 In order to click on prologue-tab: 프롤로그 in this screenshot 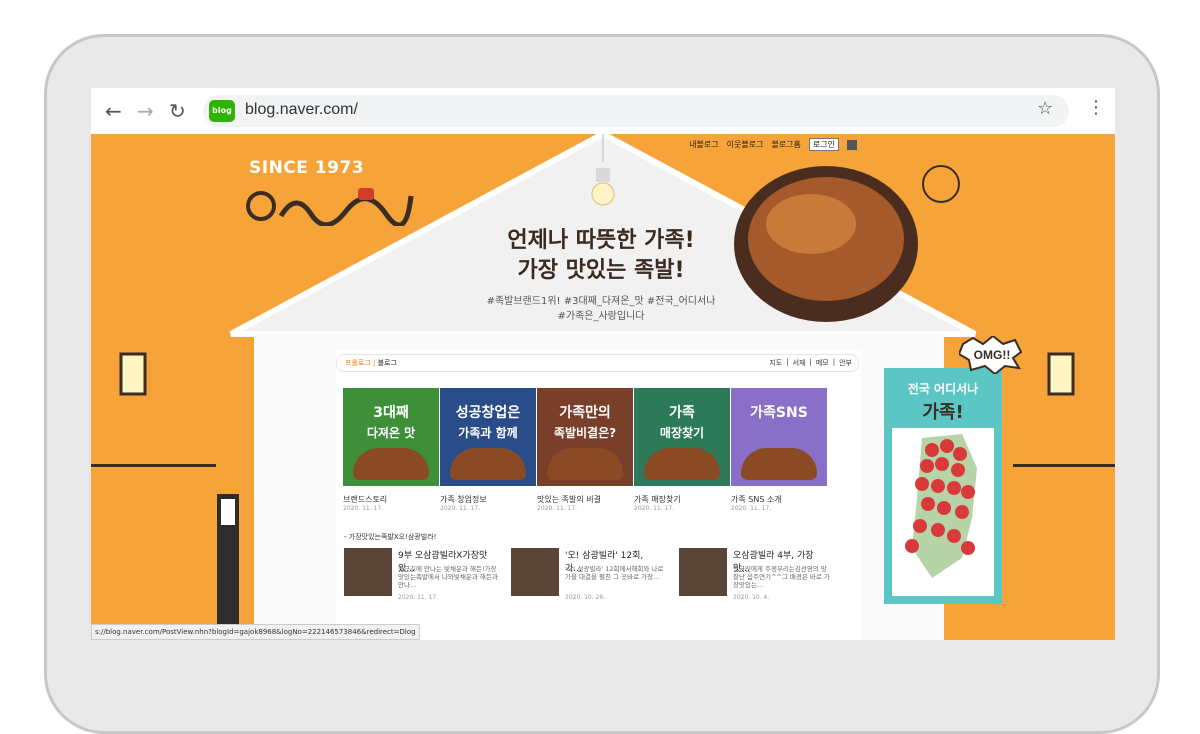, I will do `click(358, 363)`.